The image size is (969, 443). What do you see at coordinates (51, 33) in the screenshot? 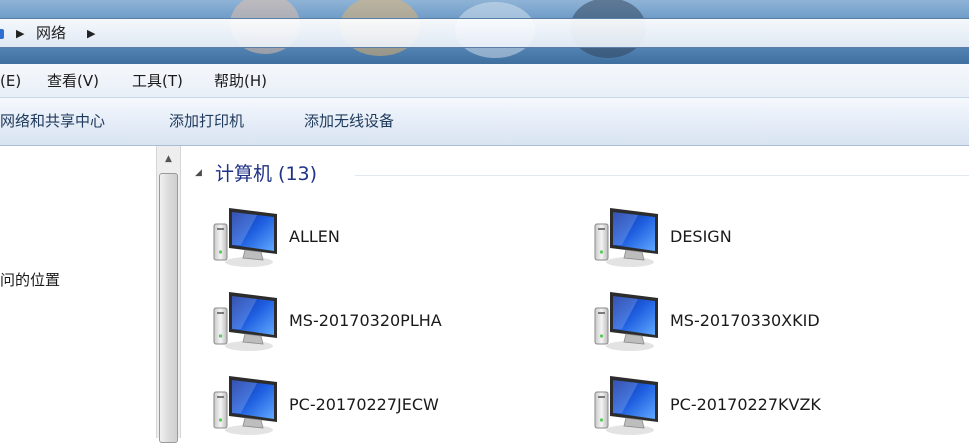
I see `breadcrumb-network: 网络` at bounding box center [51, 33].